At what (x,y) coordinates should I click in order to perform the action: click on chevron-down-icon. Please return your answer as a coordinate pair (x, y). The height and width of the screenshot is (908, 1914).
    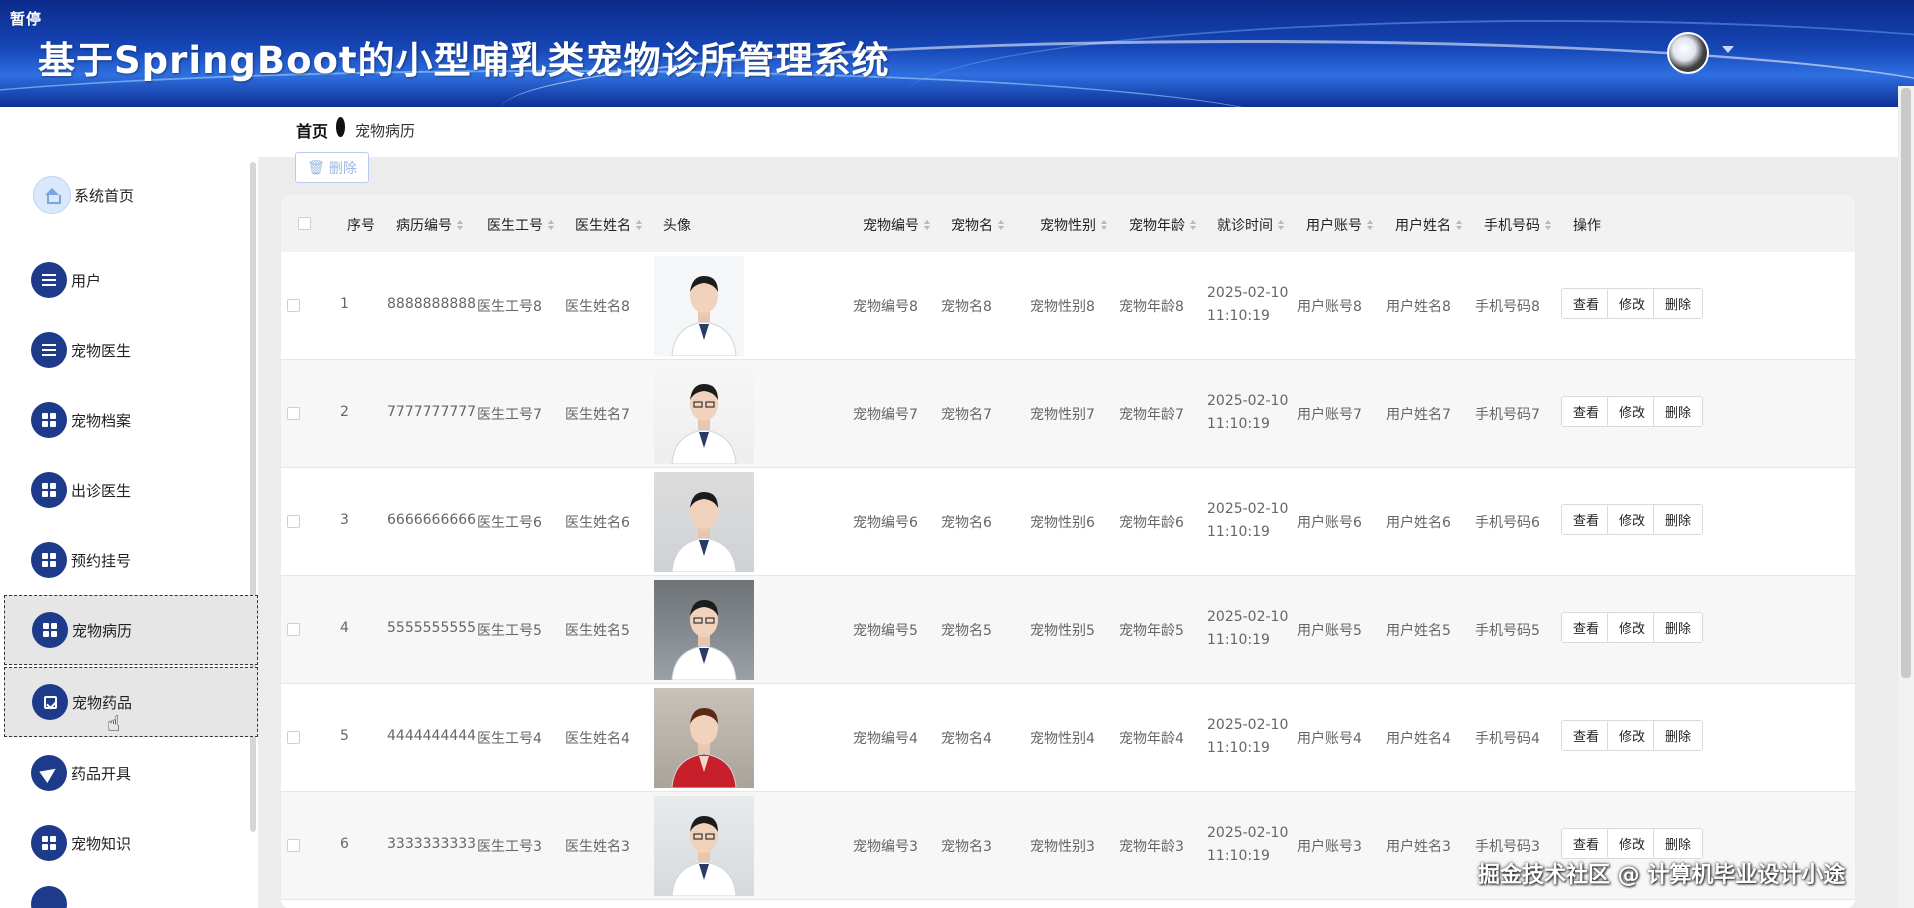
    Looking at the image, I should click on (1728, 49).